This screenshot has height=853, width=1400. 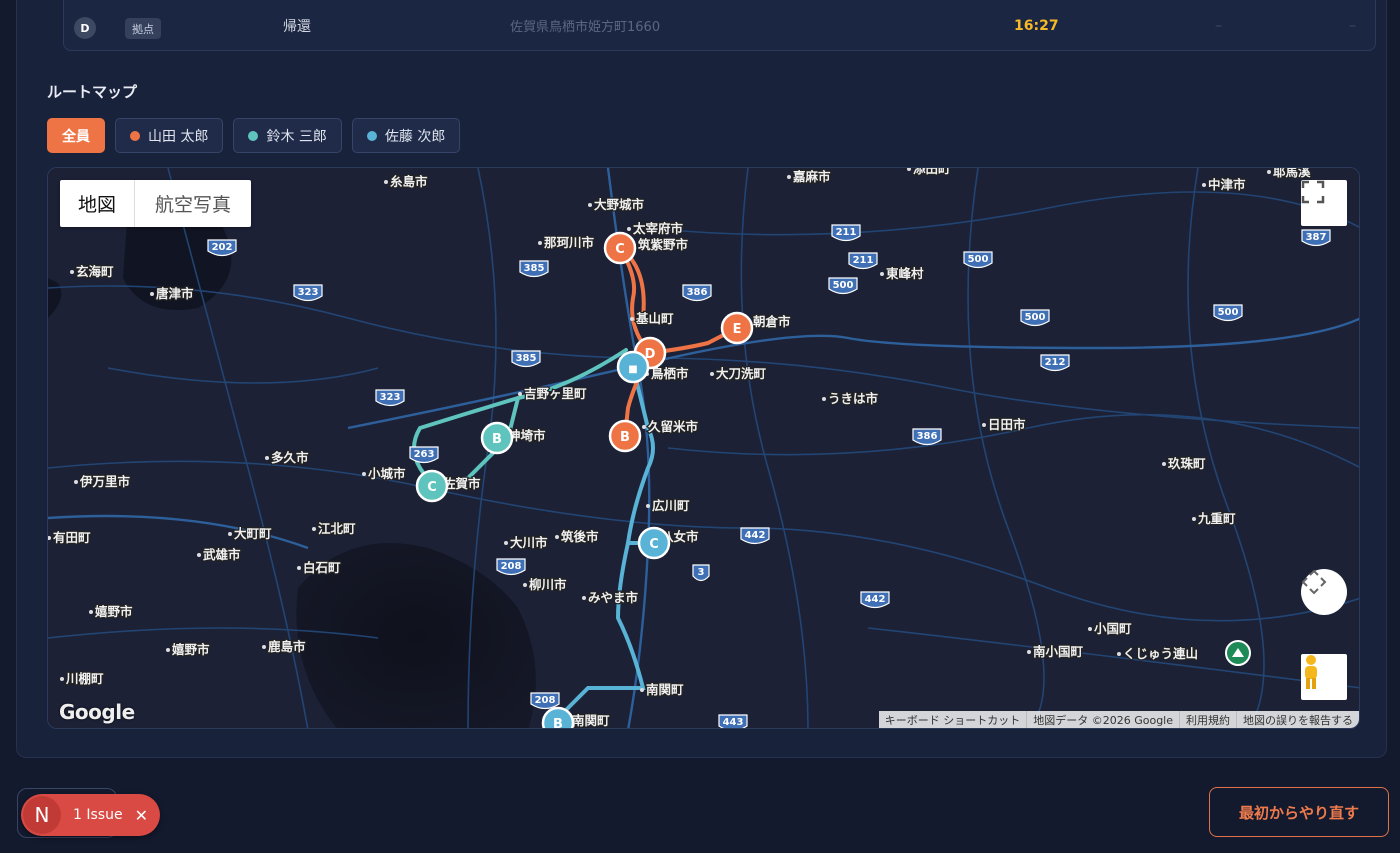 What do you see at coordinates (98, 203) in the screenshot?
I see `map-type-map-button: 地図` at bounding box center [98, 203].